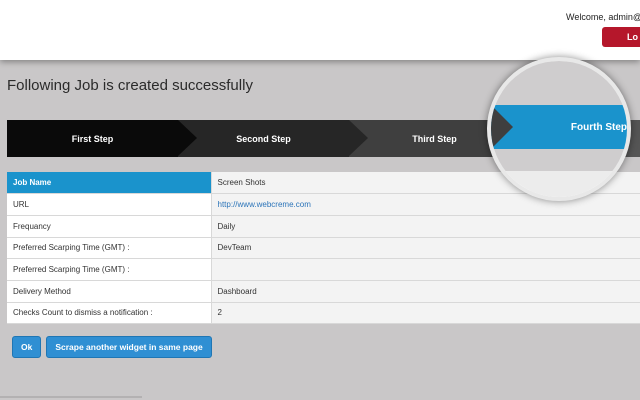  I want to click on logout-button: Lo, so click(621, 37).